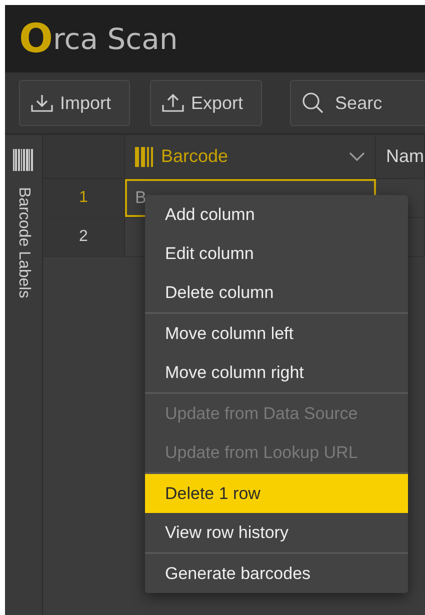  I want to click on row-number: 2, so click(83, 237).